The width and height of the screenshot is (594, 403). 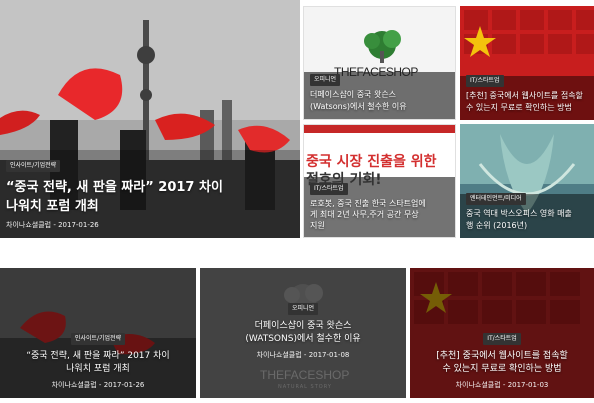 What do you see at coordinates (519, 213) in the screenshot?
I see `article-title-line: 중국 역대 박스오피스 영화 매출` at bounding box center [519, 213].